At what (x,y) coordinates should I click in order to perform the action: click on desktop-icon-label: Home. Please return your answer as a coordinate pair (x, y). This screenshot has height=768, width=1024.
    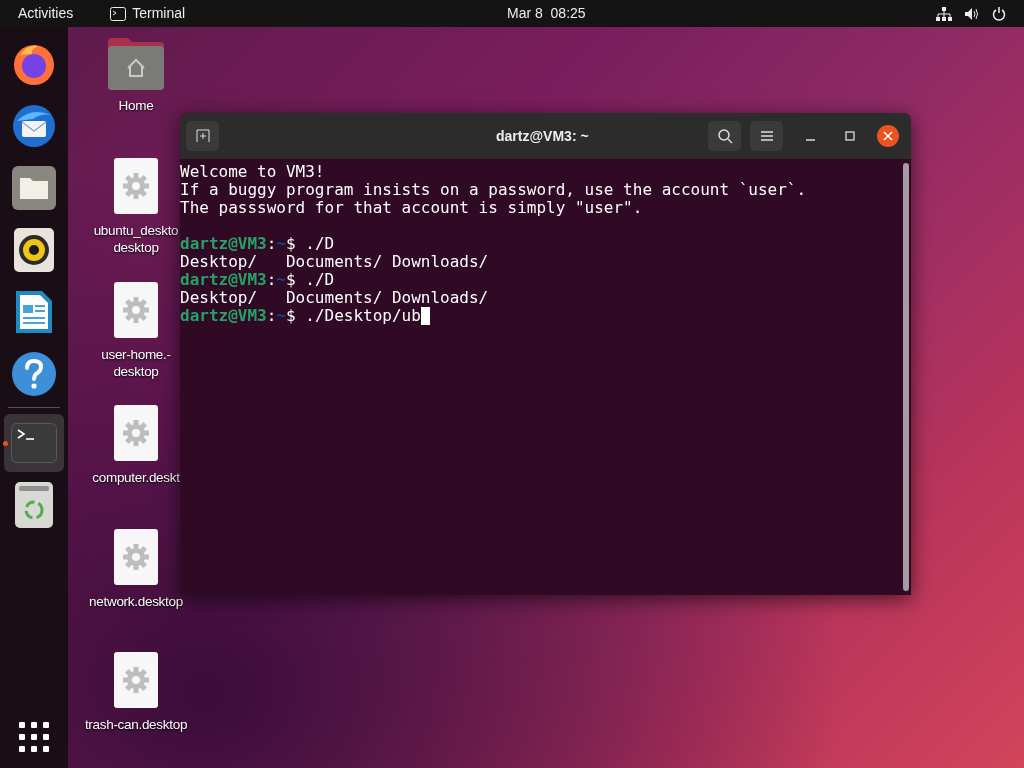
    Looking at the image, I should click on (136, 105).